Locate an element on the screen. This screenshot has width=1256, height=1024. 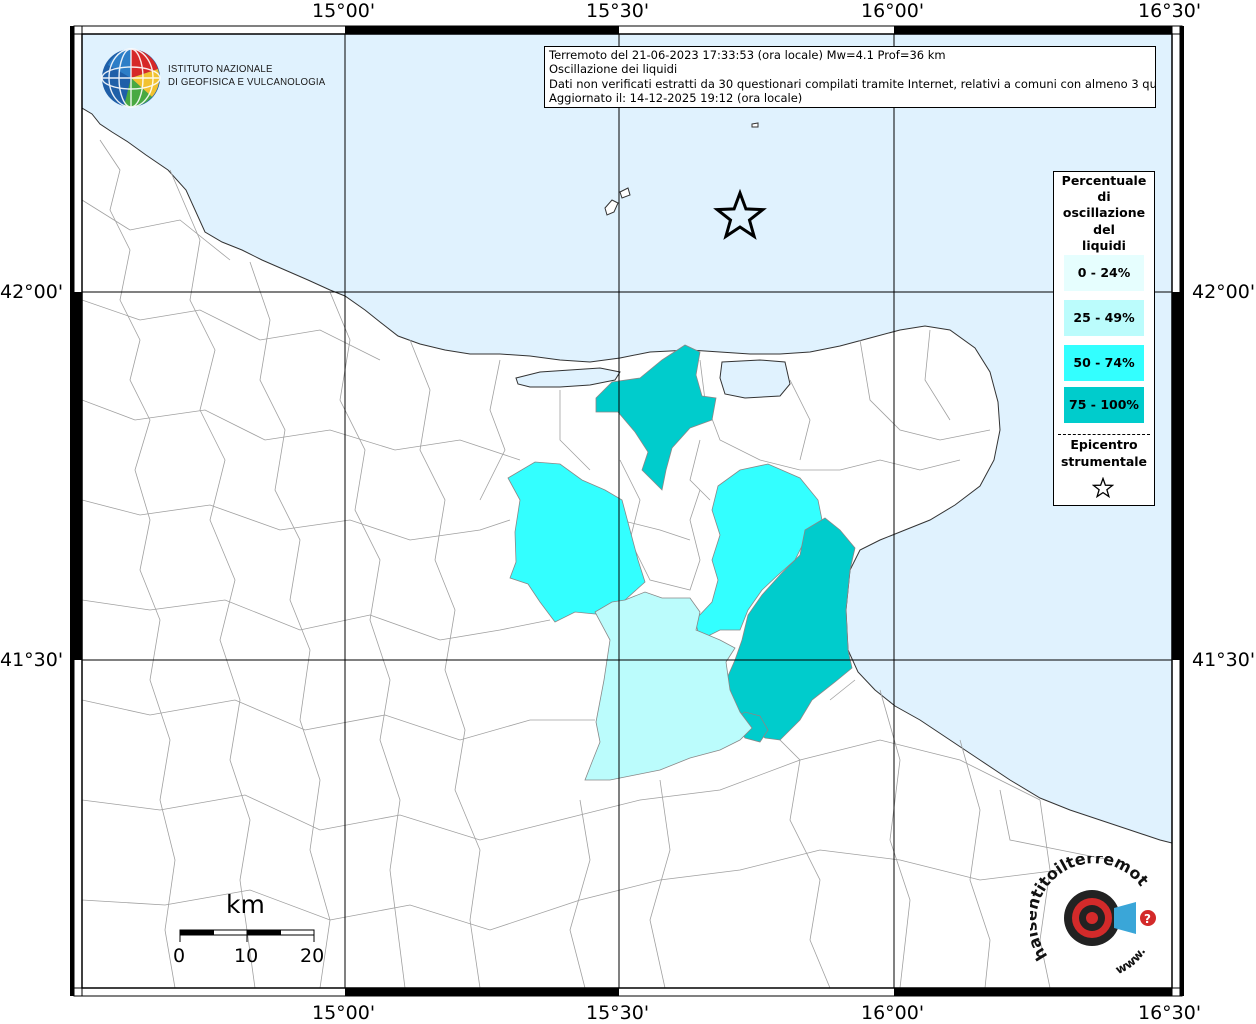
scale-tick-10: 10 is located at coordinates (246, 956).